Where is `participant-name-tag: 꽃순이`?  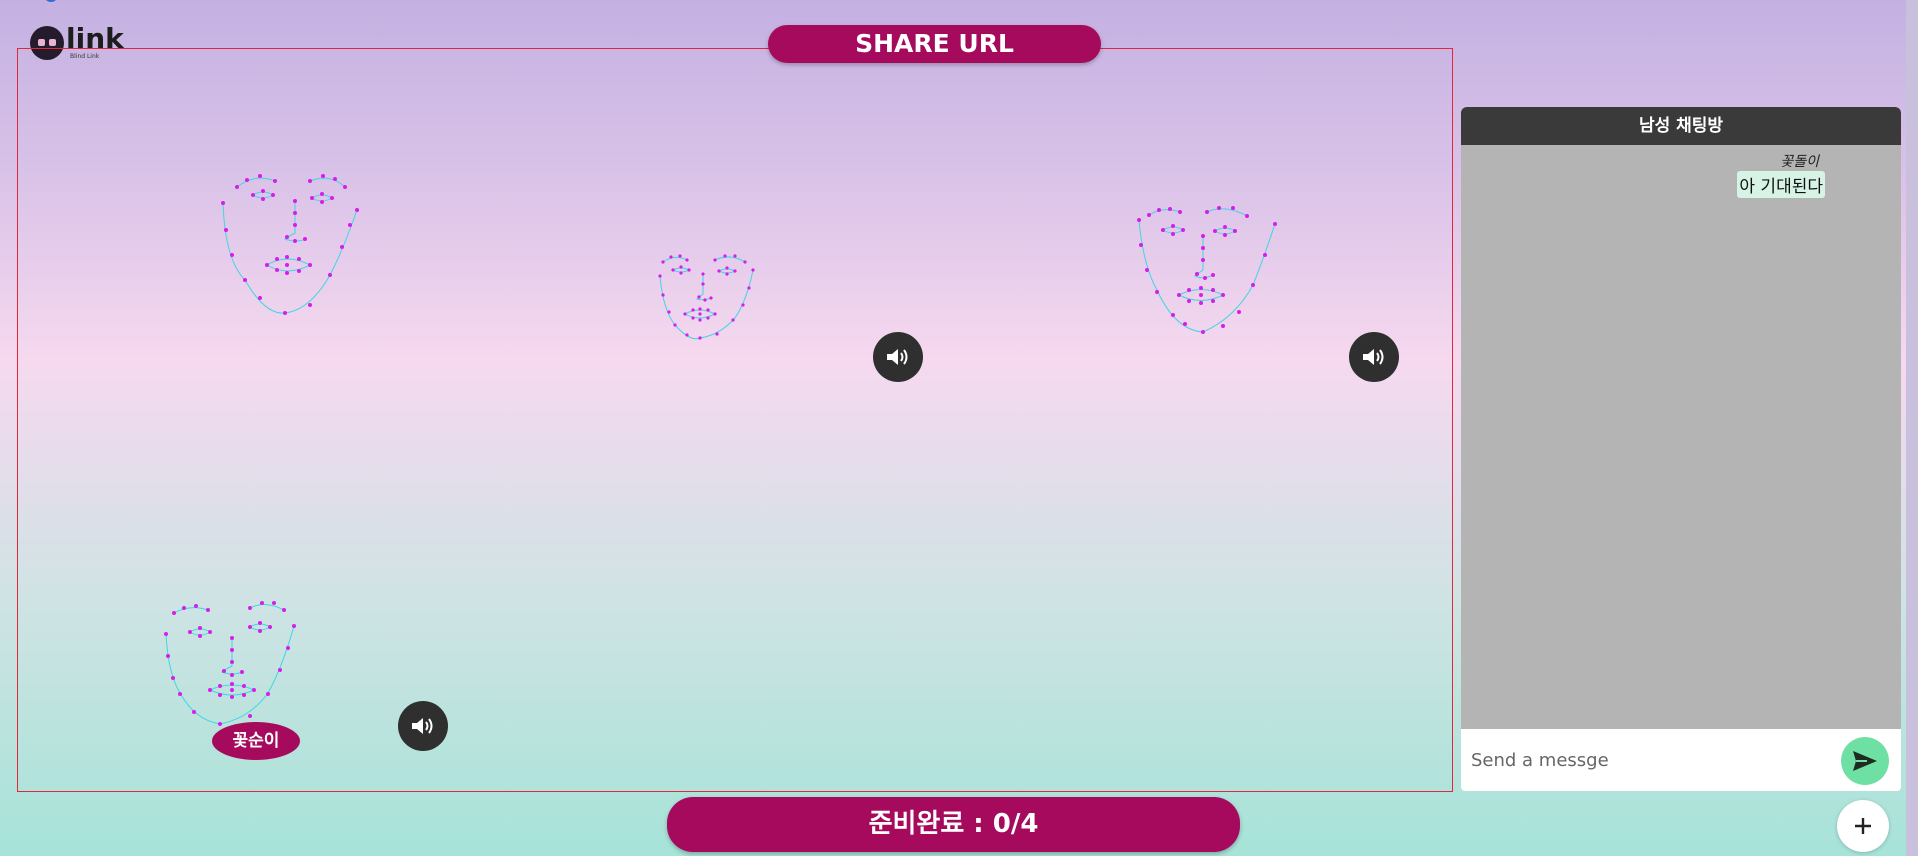
participant-name-tag: 꽃순이 is located at coordinates (256, 741).